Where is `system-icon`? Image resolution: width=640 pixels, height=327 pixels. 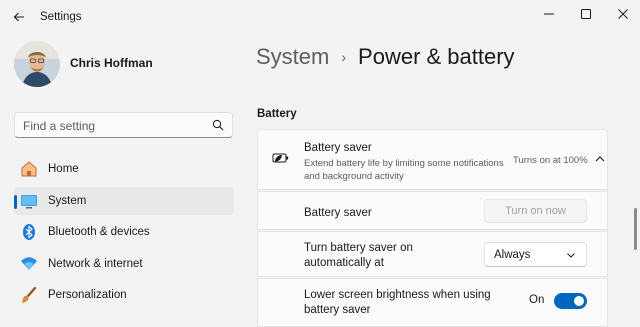
system-icon is located at coordinates (29, 201).